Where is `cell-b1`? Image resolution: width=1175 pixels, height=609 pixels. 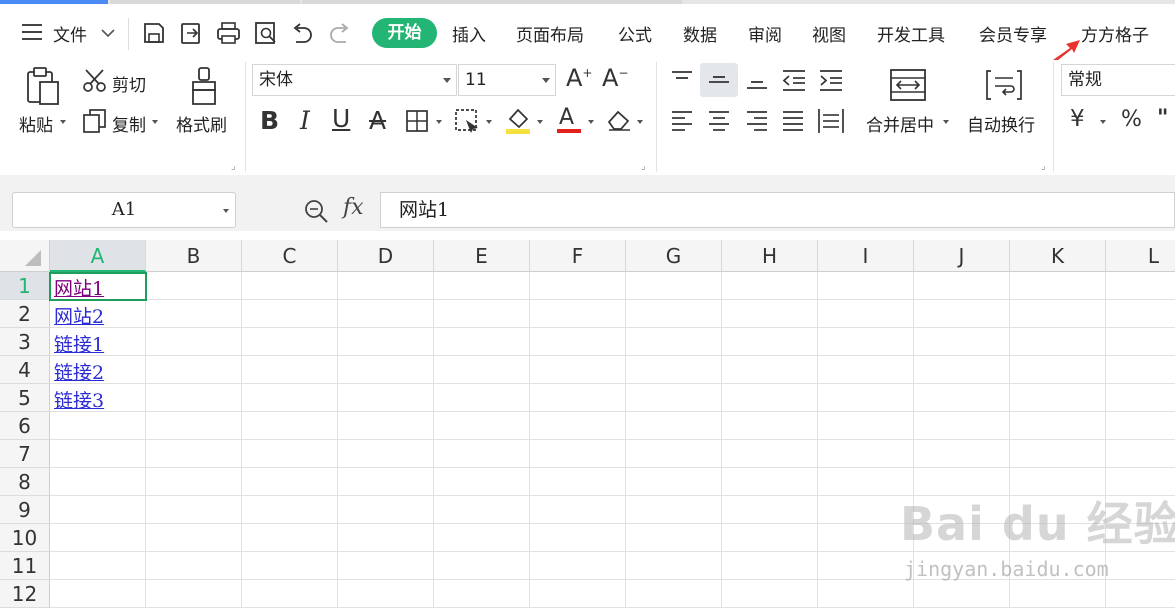
cell-b1 is located at coordinates (194, 286).